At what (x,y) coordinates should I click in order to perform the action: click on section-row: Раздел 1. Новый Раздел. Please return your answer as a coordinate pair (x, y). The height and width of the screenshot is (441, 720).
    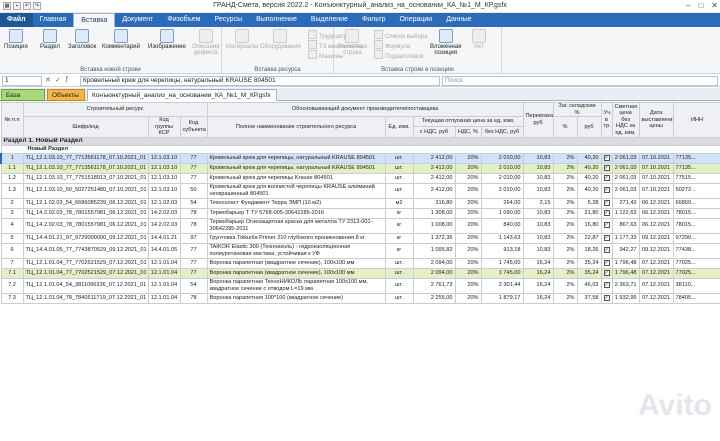
    Looking at the image, I should click on (360, 141).